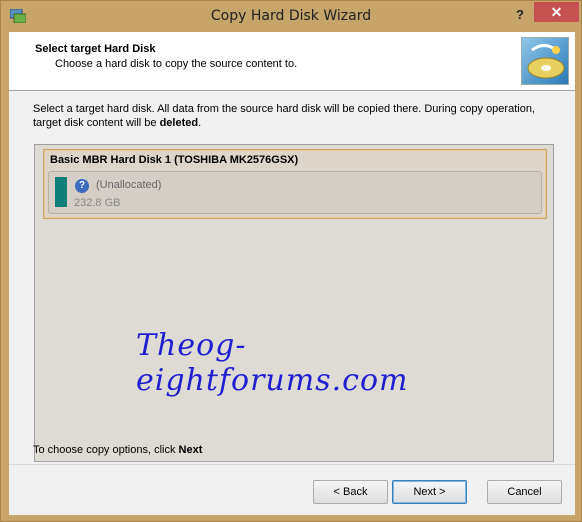  What do you see at coordinates (556, 12) in the screenshot?
I see `close-button: ✕` at bounding box center [556, 12].